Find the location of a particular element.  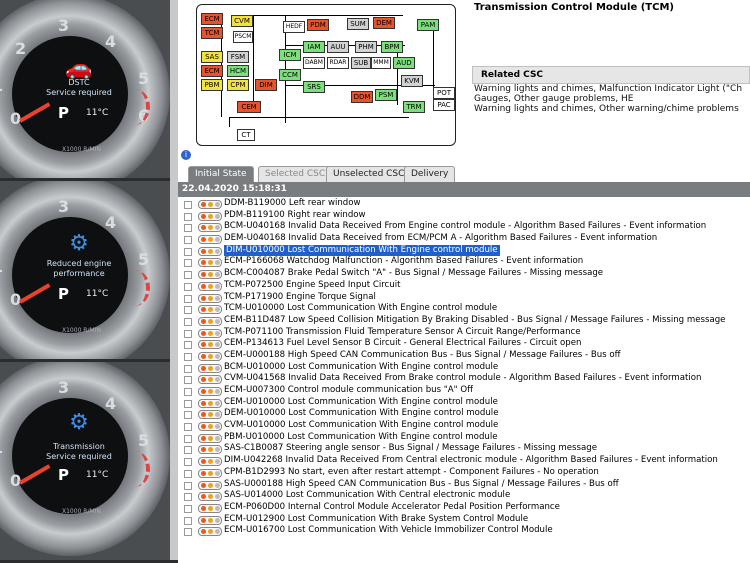

node-rdar: RDAR is located at coordinates (338, 63).